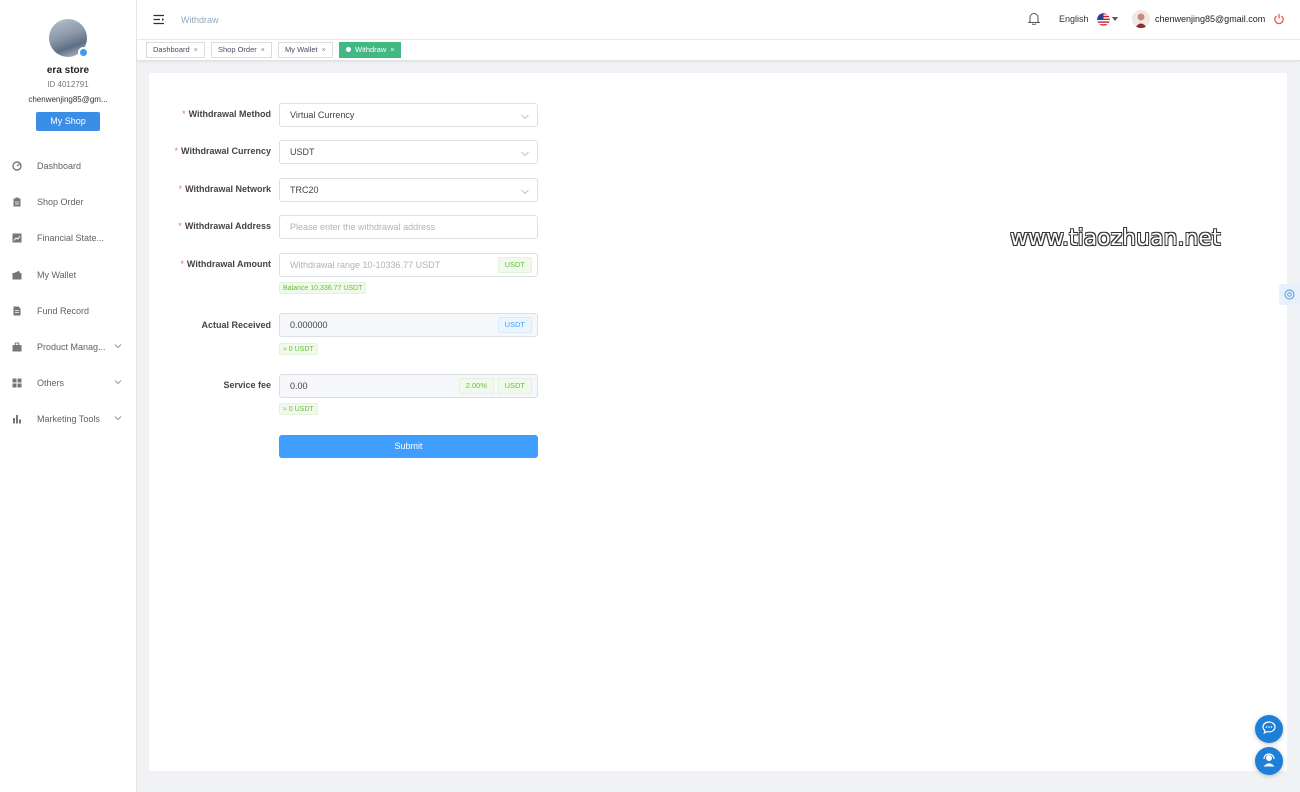  What do you see at coordinates (68, 84) in the screenshot?
I see `store-id: ID 4012791` at bounding box center [68, 84].